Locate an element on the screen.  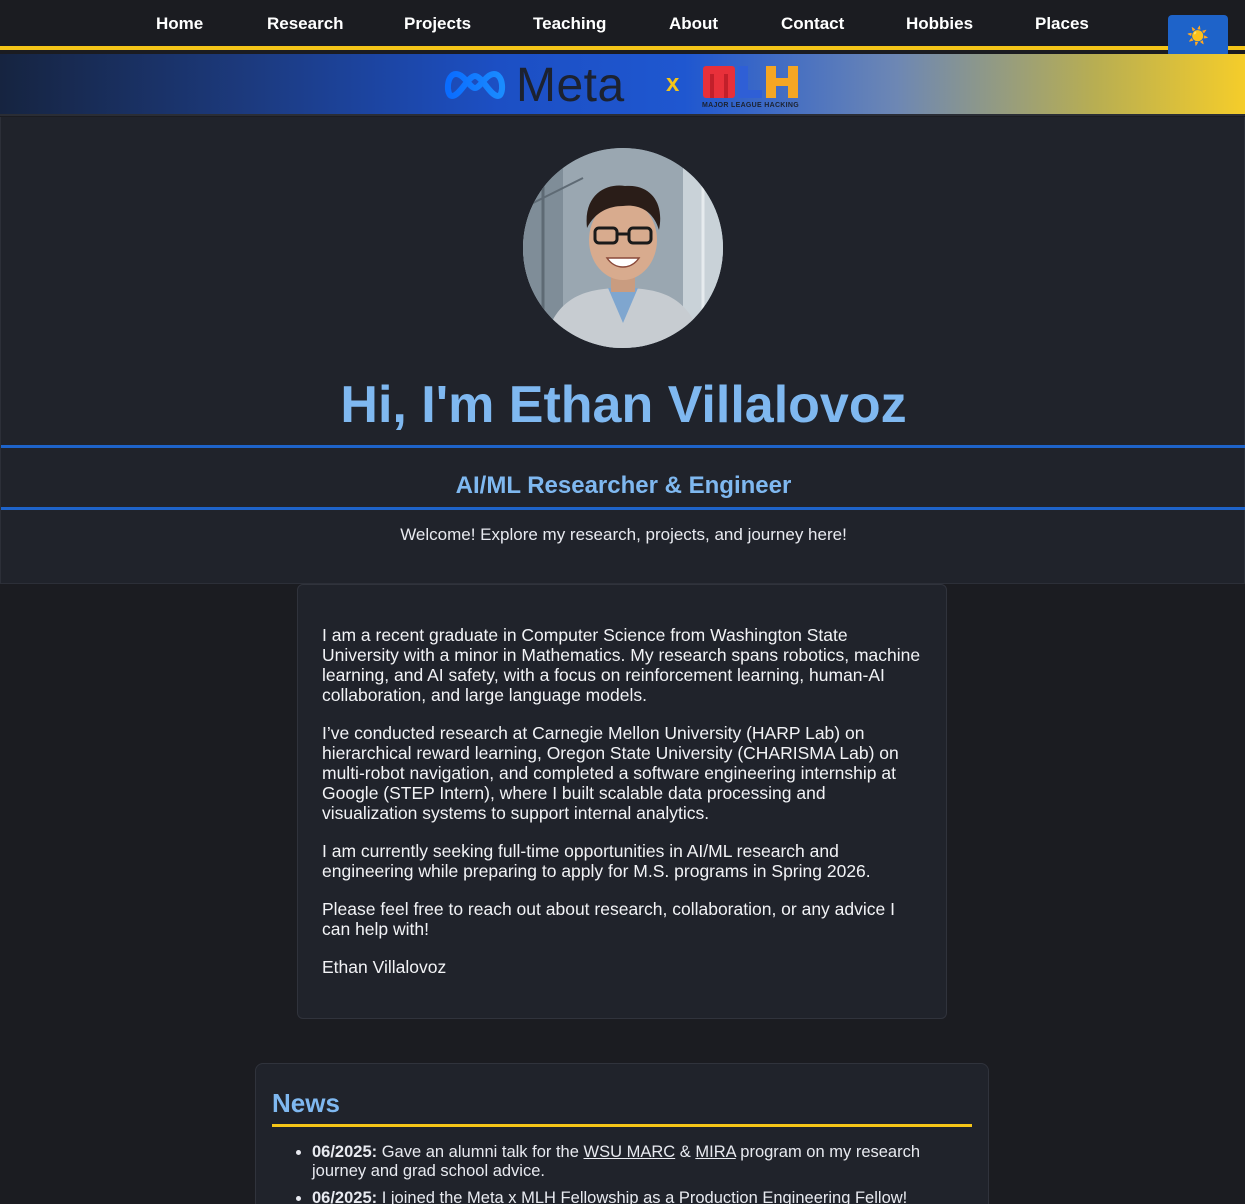
hero-subtitle: AI/ML Researcher & Engineer is located at coordinates (623, 485).